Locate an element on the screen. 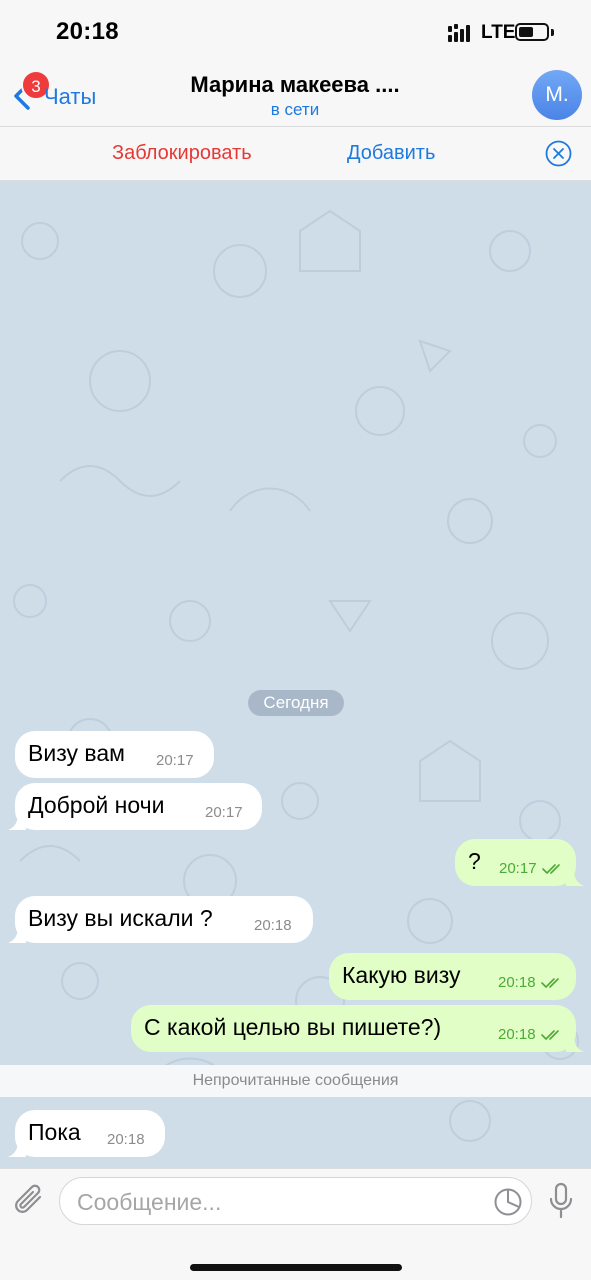 The height and width of the screenshot is (1280, 591). message-bubble-outgoing: ? 20:17 is located at coordinates (515, 862).